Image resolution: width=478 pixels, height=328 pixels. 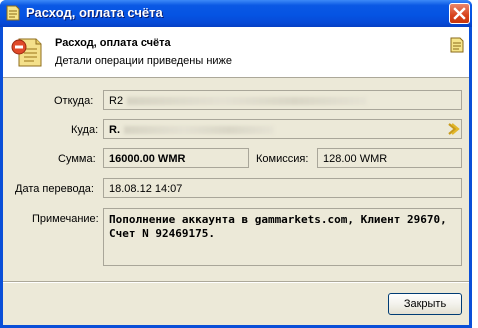 What do you see at coordinates (425, 304) in the screenshot?
I see `close-dialog-button: Закрыть` at bounding box center [425, 304].